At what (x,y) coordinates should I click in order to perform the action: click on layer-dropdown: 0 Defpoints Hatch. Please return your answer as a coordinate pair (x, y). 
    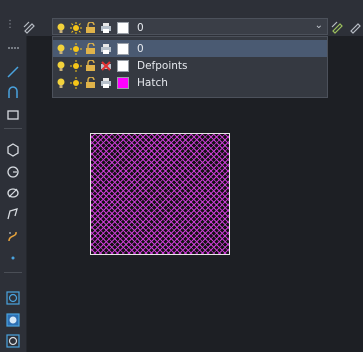
    Looking at the image, I should click on (190, 67).